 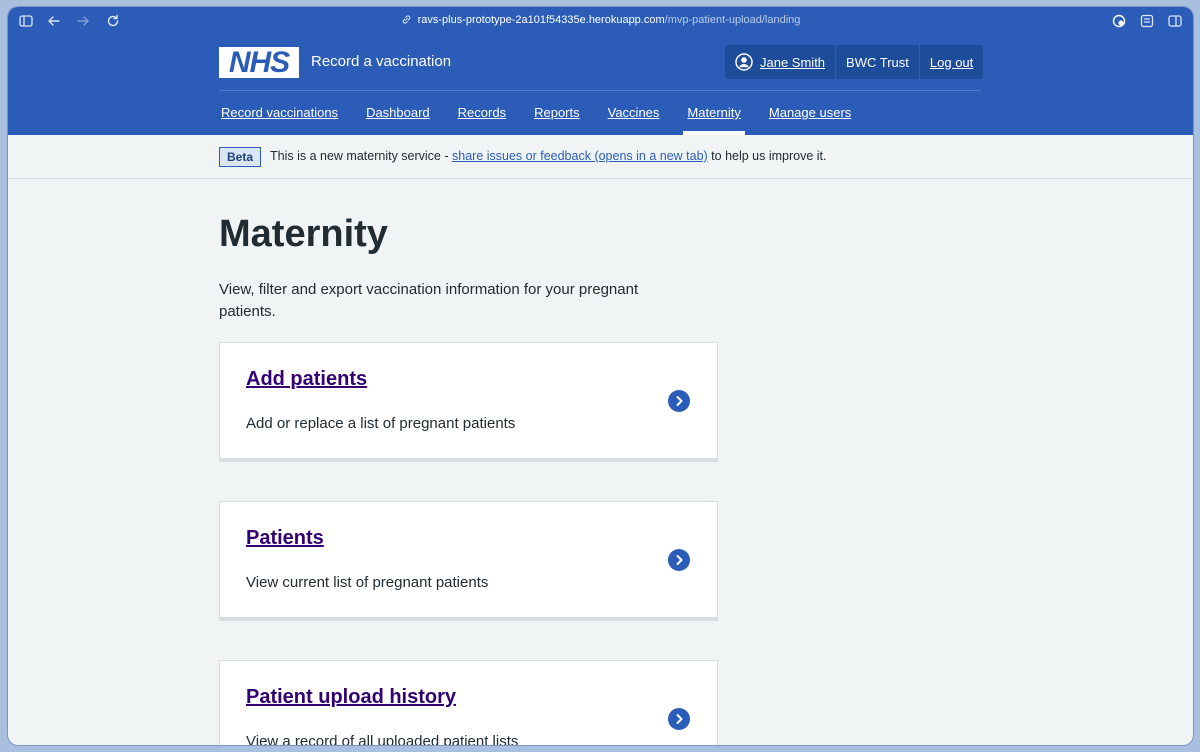 What do you see at coordinates (398, 113) in the screenshot?
I see `nav-dashboard: Dashboard` at bounding box center [398, 113].